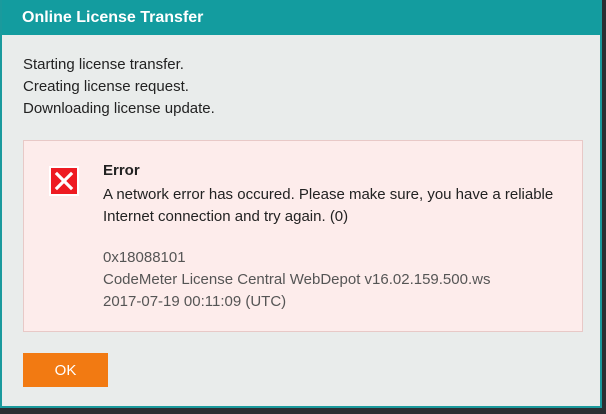 This screenshot has height=414, width=606. What do you see at coordinates (106, 86) in the screenshot?
I see `log-line: Creating license request.` at bounding box center [106, 86].